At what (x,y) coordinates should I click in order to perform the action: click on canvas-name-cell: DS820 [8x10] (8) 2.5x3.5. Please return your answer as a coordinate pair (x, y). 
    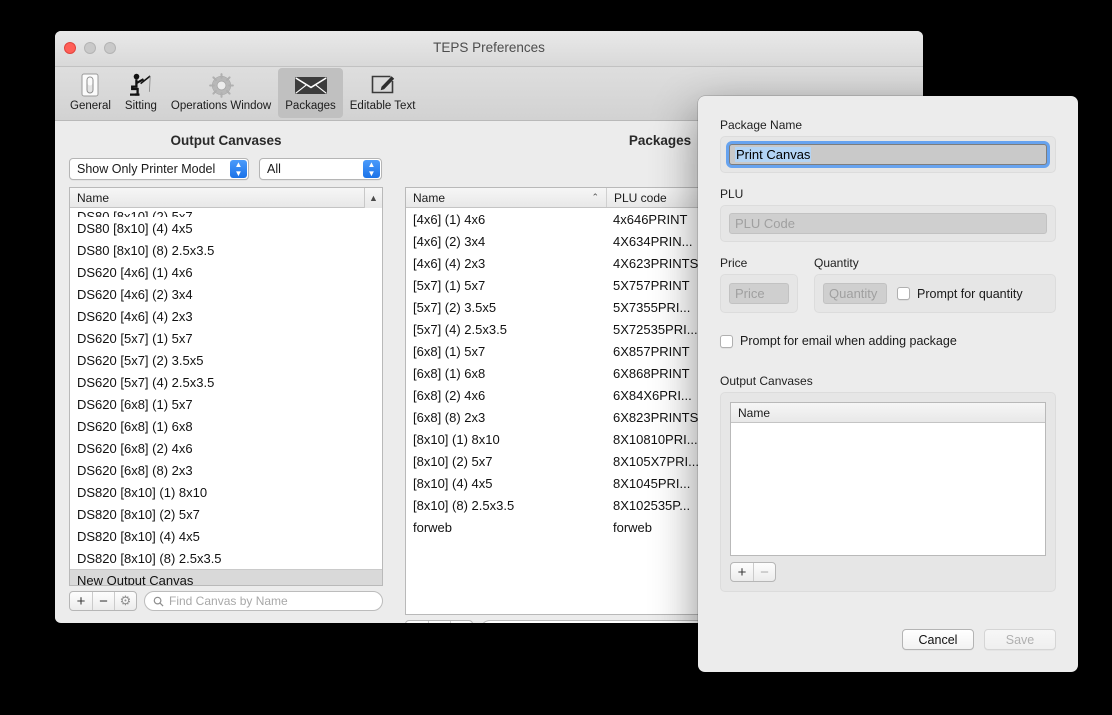
    Looking at the image, I should click on (149, 558).